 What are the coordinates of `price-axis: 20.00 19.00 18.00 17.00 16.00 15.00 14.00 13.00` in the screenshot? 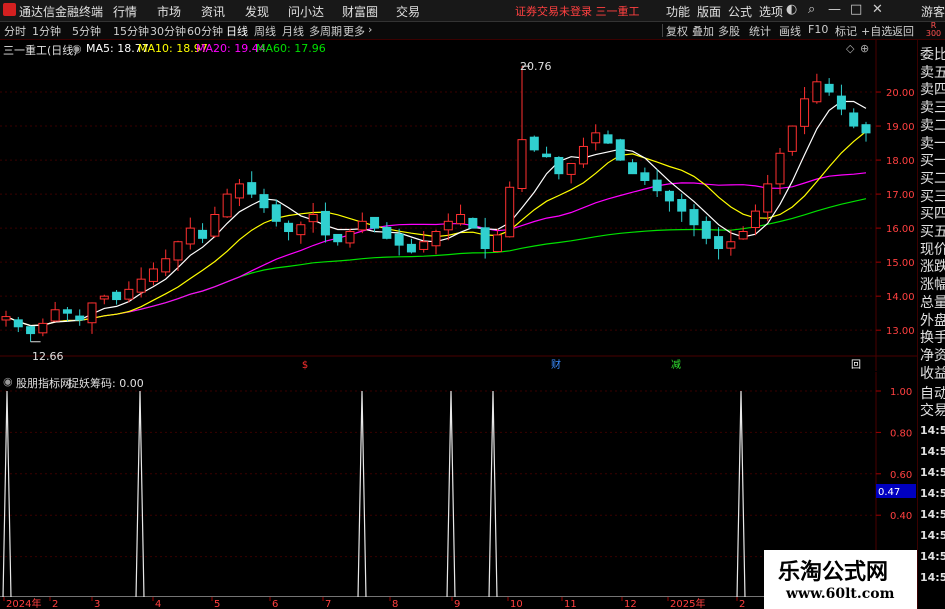 It's located at (895, 212).